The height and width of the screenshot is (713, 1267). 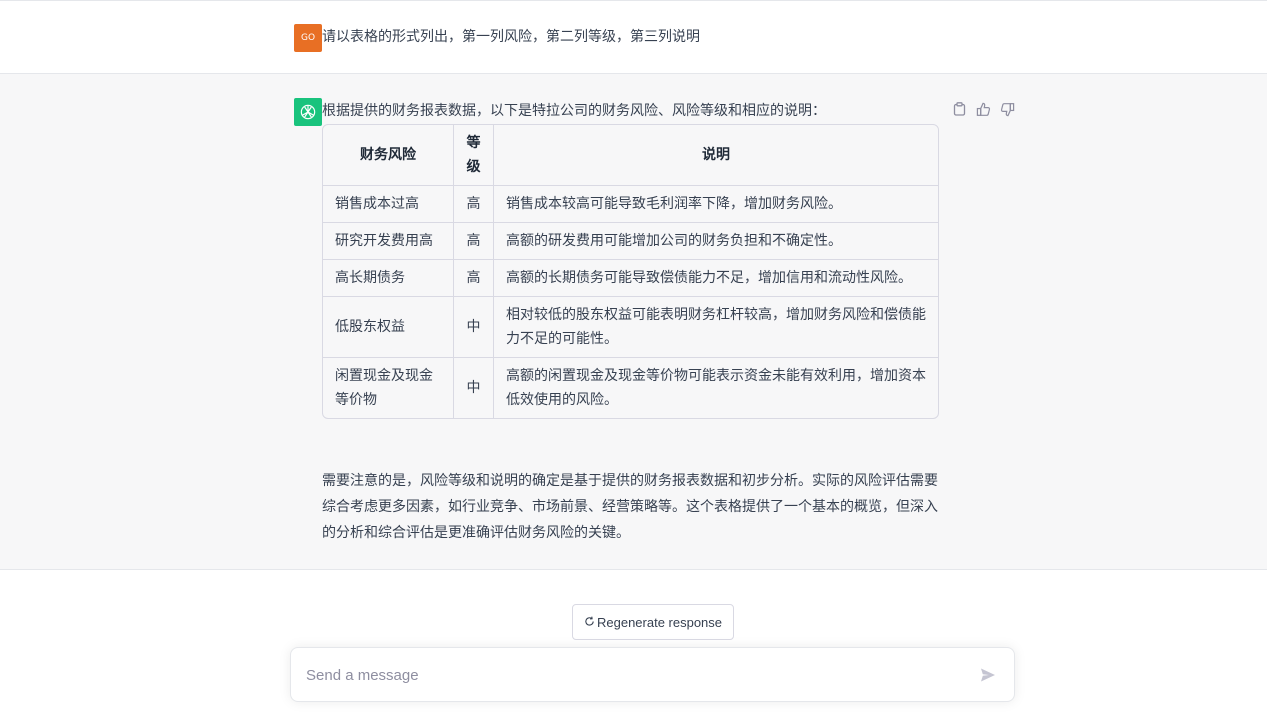 What do you see at coordinates (959, 109) in the screenshot?
I see `copy-icon` at bounding box center [959, 109].